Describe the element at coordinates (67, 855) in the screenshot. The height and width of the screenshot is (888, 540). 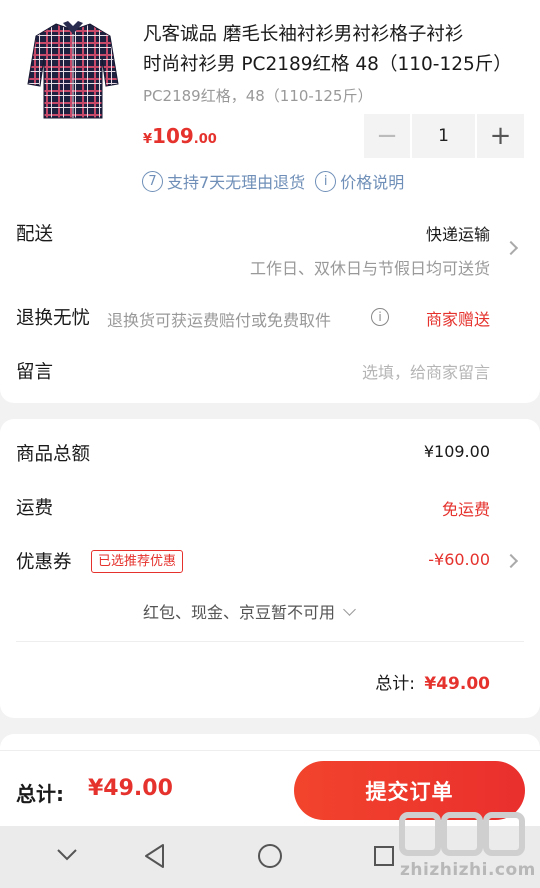
I see `nav-down-icon` at that location.